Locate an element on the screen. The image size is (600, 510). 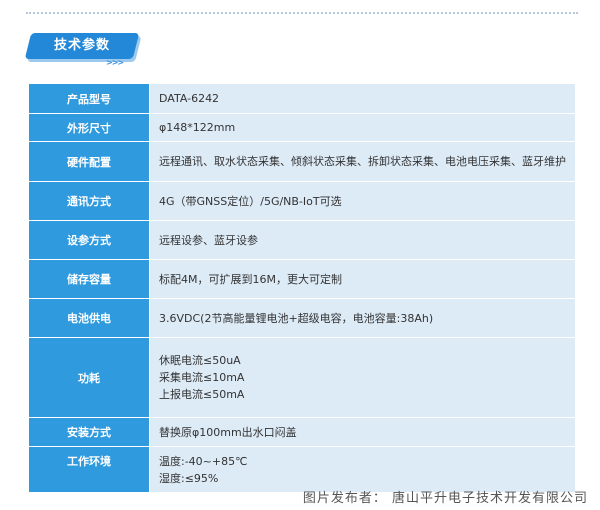
spec-value-line: 上报电流≤50mA is located at coordinates (202, 394).